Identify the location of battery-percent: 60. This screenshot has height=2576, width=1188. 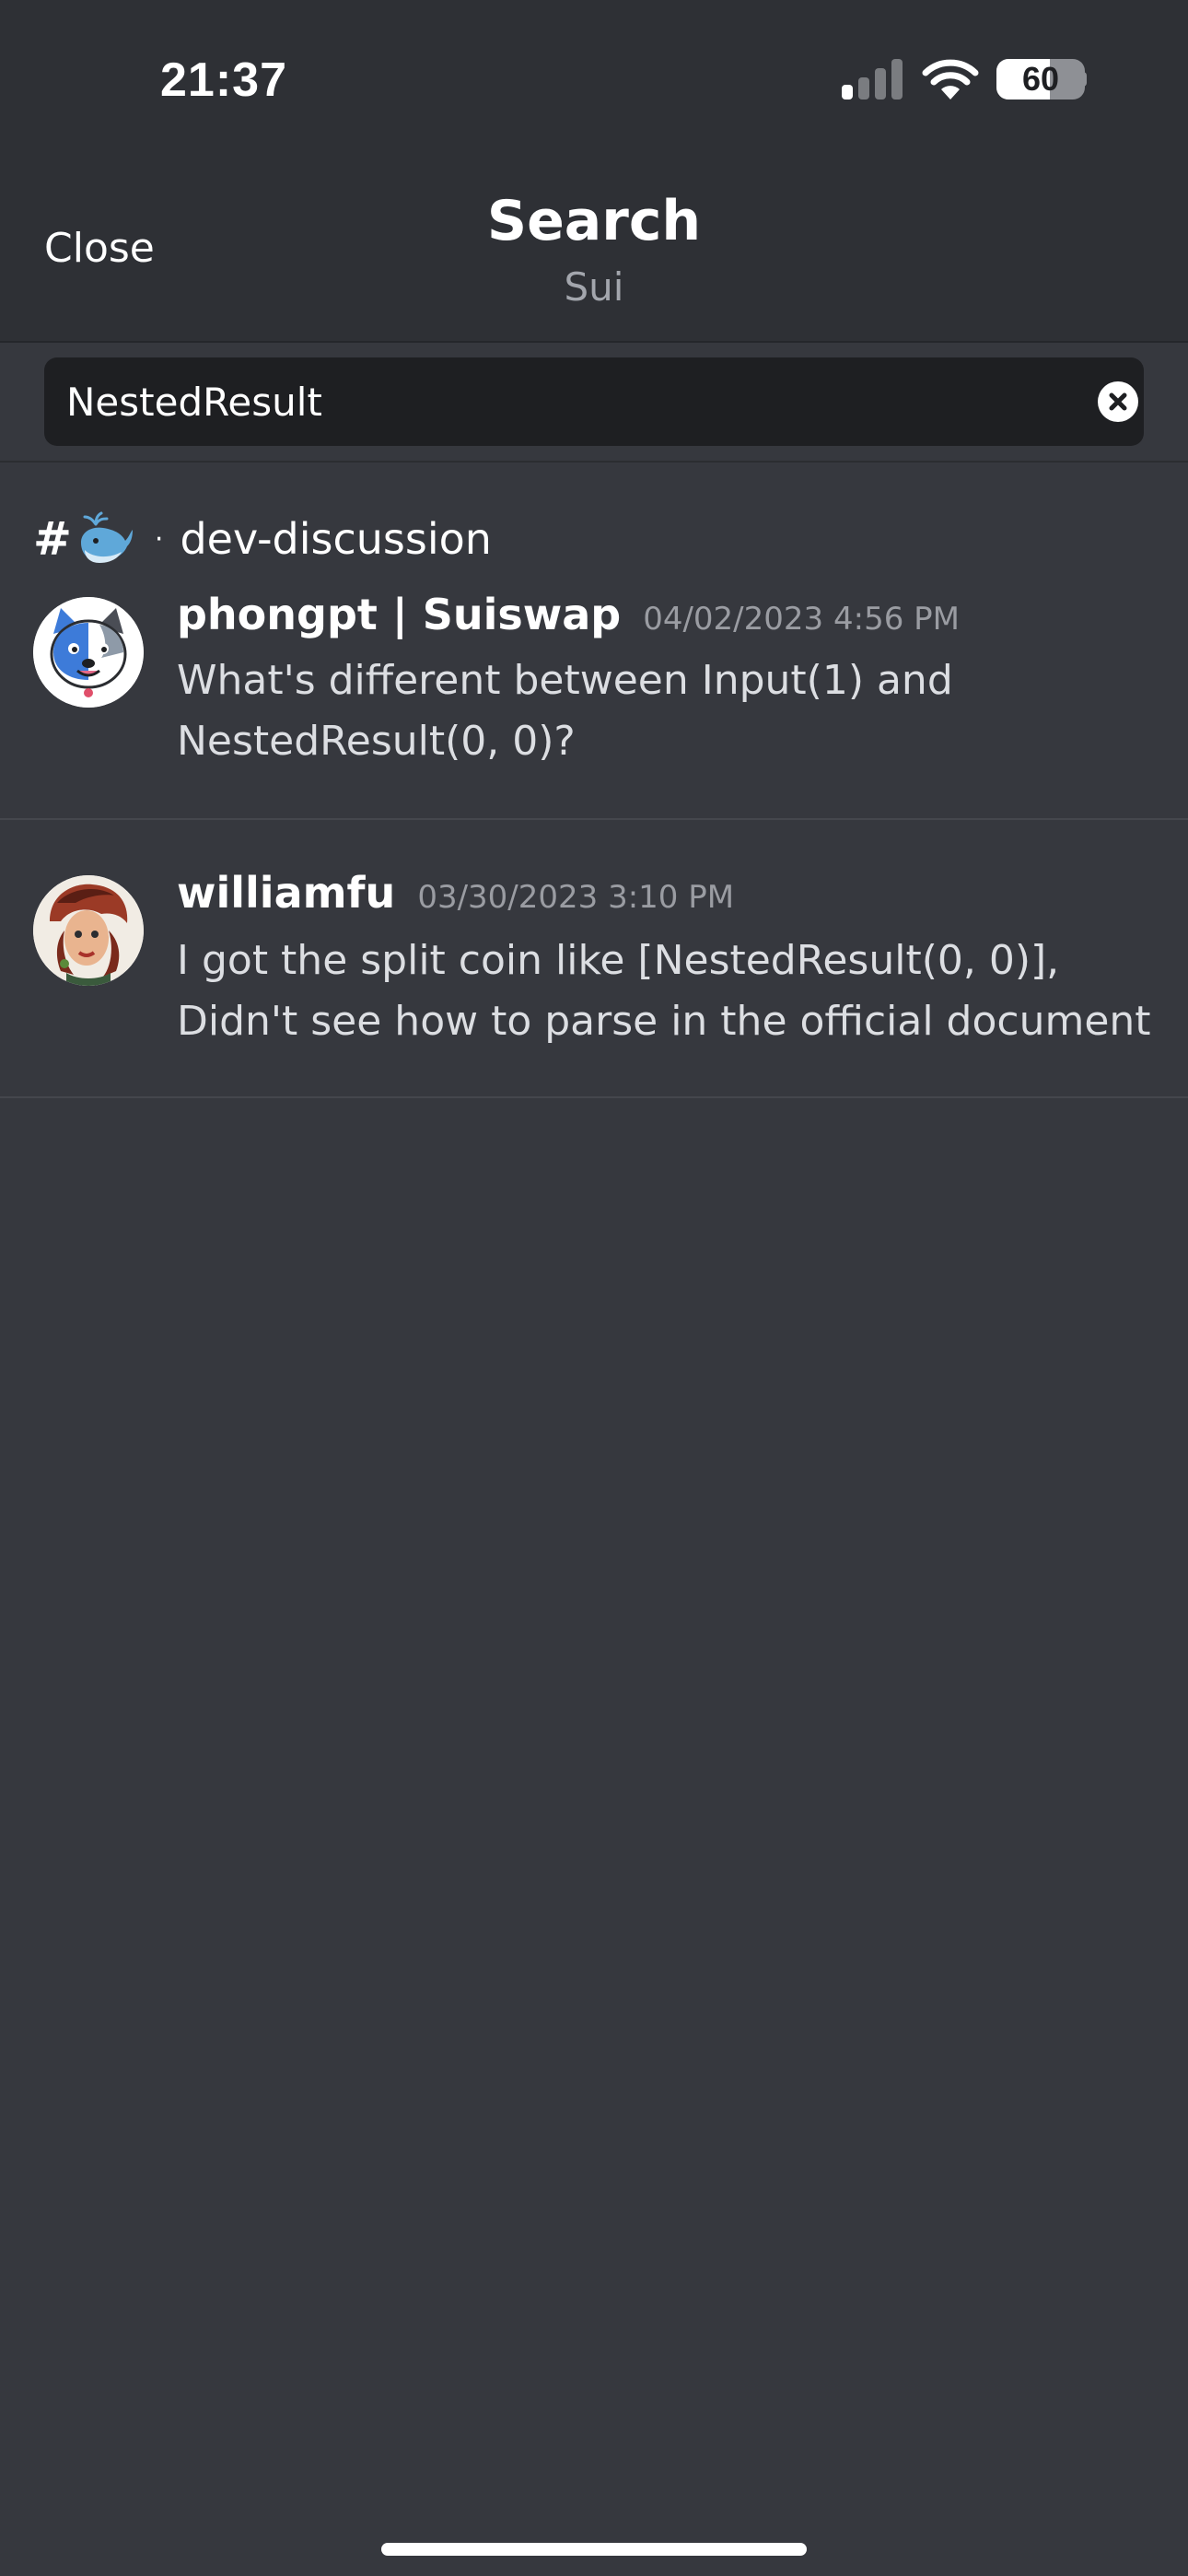
(1040, 79).